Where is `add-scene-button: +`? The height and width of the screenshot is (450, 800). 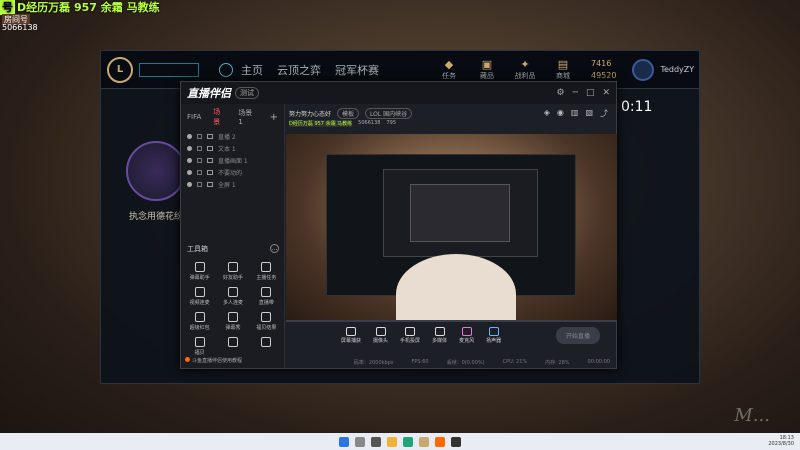 add-scene-button: + is located at coordinates (274, 117).